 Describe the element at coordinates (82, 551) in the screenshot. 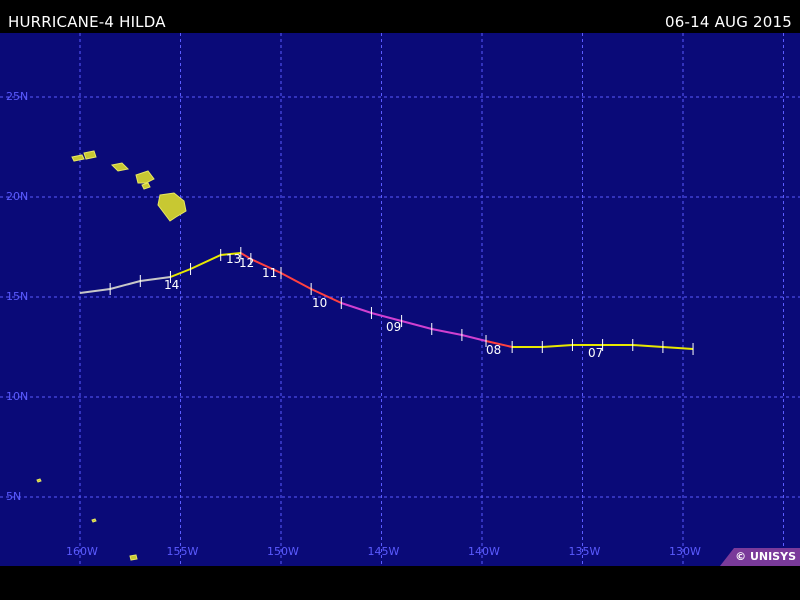

I see `lon-label: 160W` at that location.